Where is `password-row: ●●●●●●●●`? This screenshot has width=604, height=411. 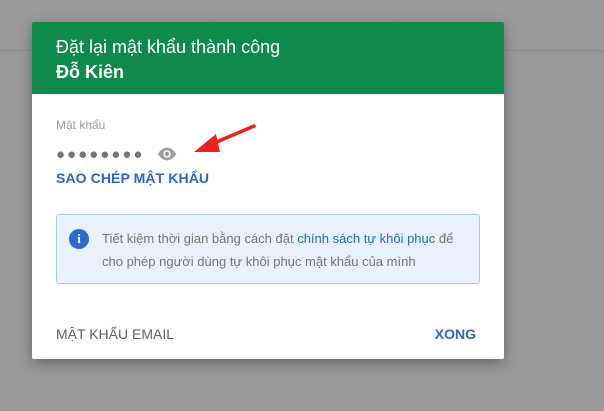
password-row: ●●●●●●●● is located at coordinates (117, 154).